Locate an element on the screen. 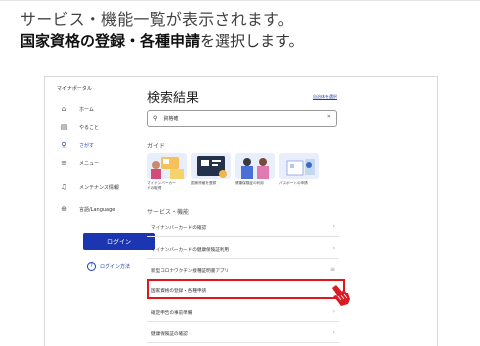 The height and width of the screenshot is (346, 480). highlight-box is located at coordinates (246, 289).